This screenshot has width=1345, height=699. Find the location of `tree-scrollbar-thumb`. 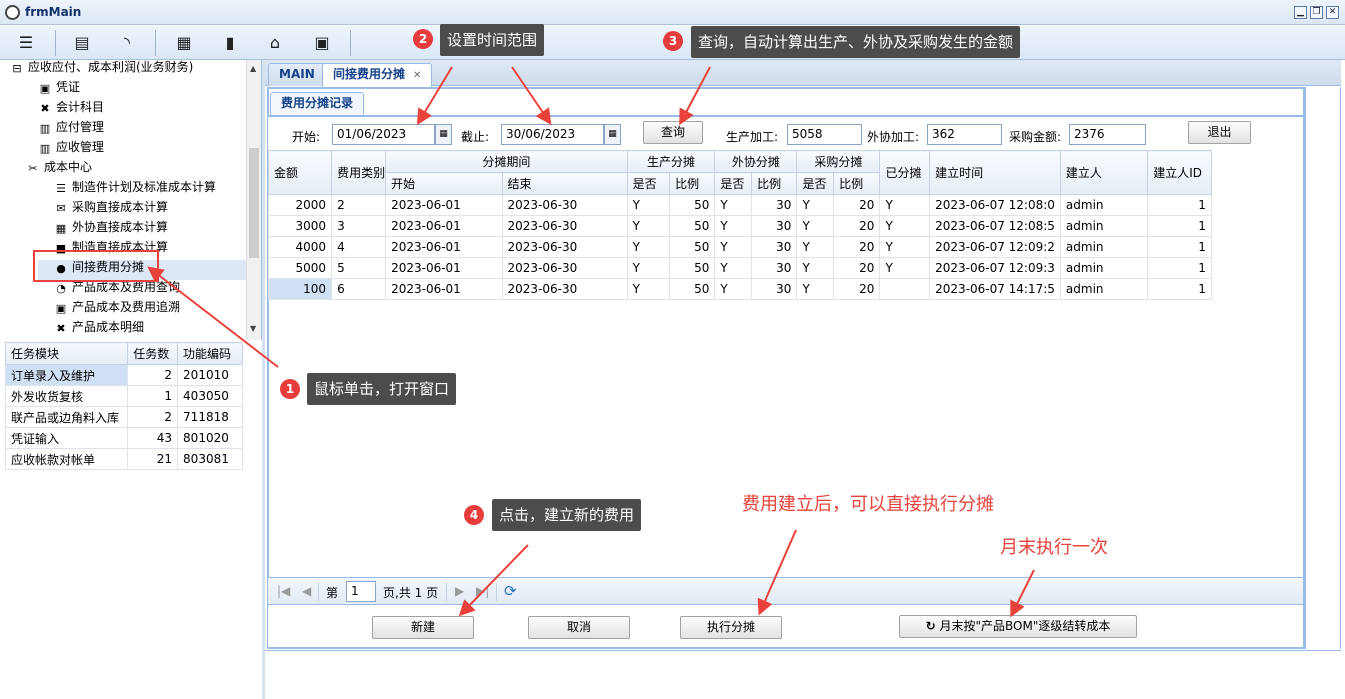

tree-scrollbar-thumb is located at coordinates (254, 203).